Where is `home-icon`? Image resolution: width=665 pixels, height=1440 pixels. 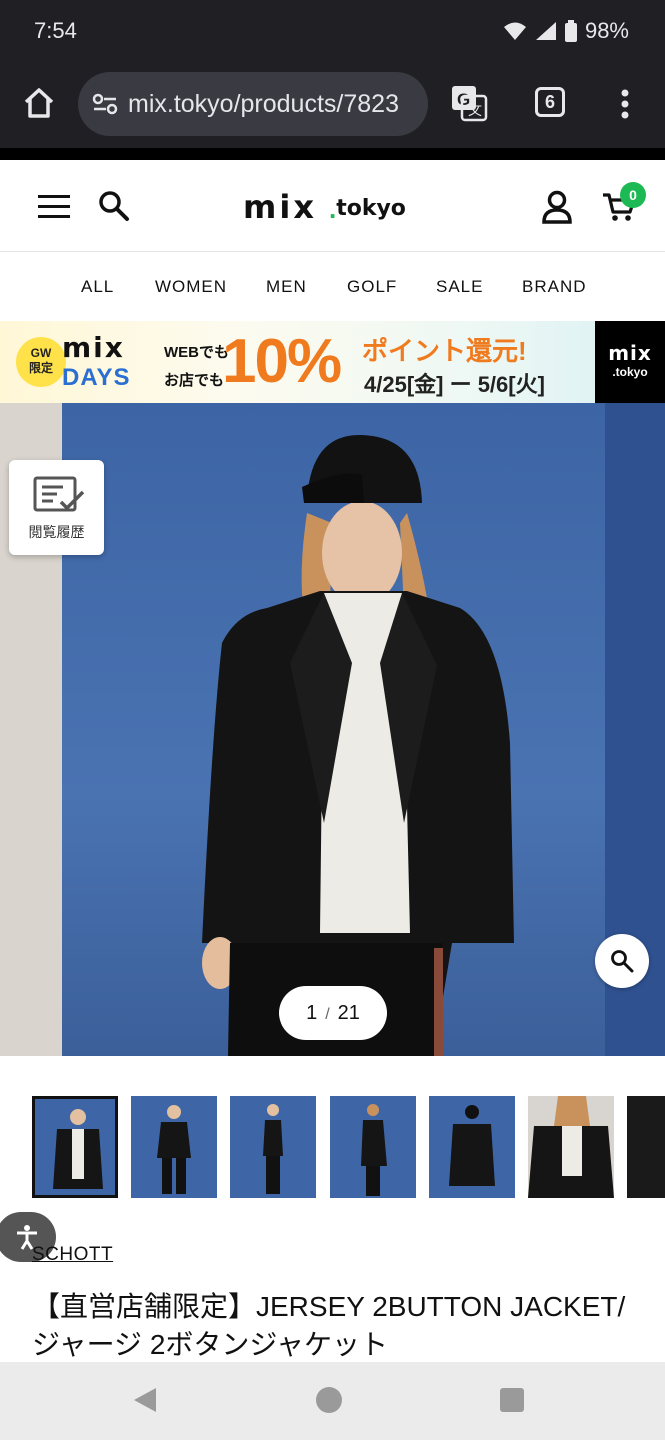
home-icon is located at coordinates (39, 103).